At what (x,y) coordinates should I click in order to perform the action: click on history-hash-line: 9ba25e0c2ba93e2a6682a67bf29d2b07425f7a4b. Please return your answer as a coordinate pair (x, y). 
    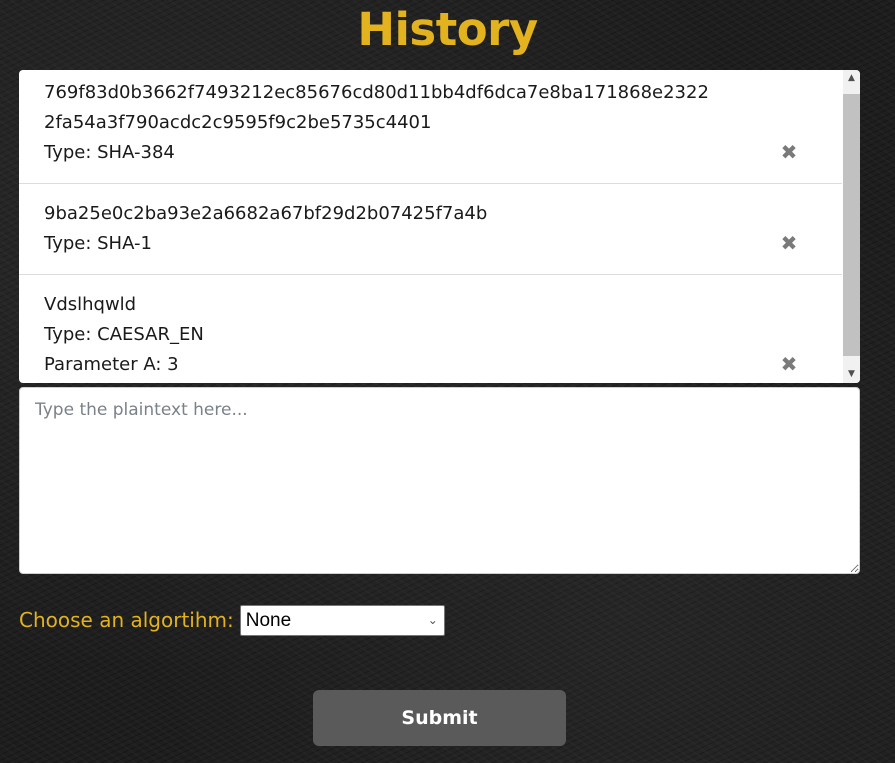
    Looking at the image, I should click on (266, 213).